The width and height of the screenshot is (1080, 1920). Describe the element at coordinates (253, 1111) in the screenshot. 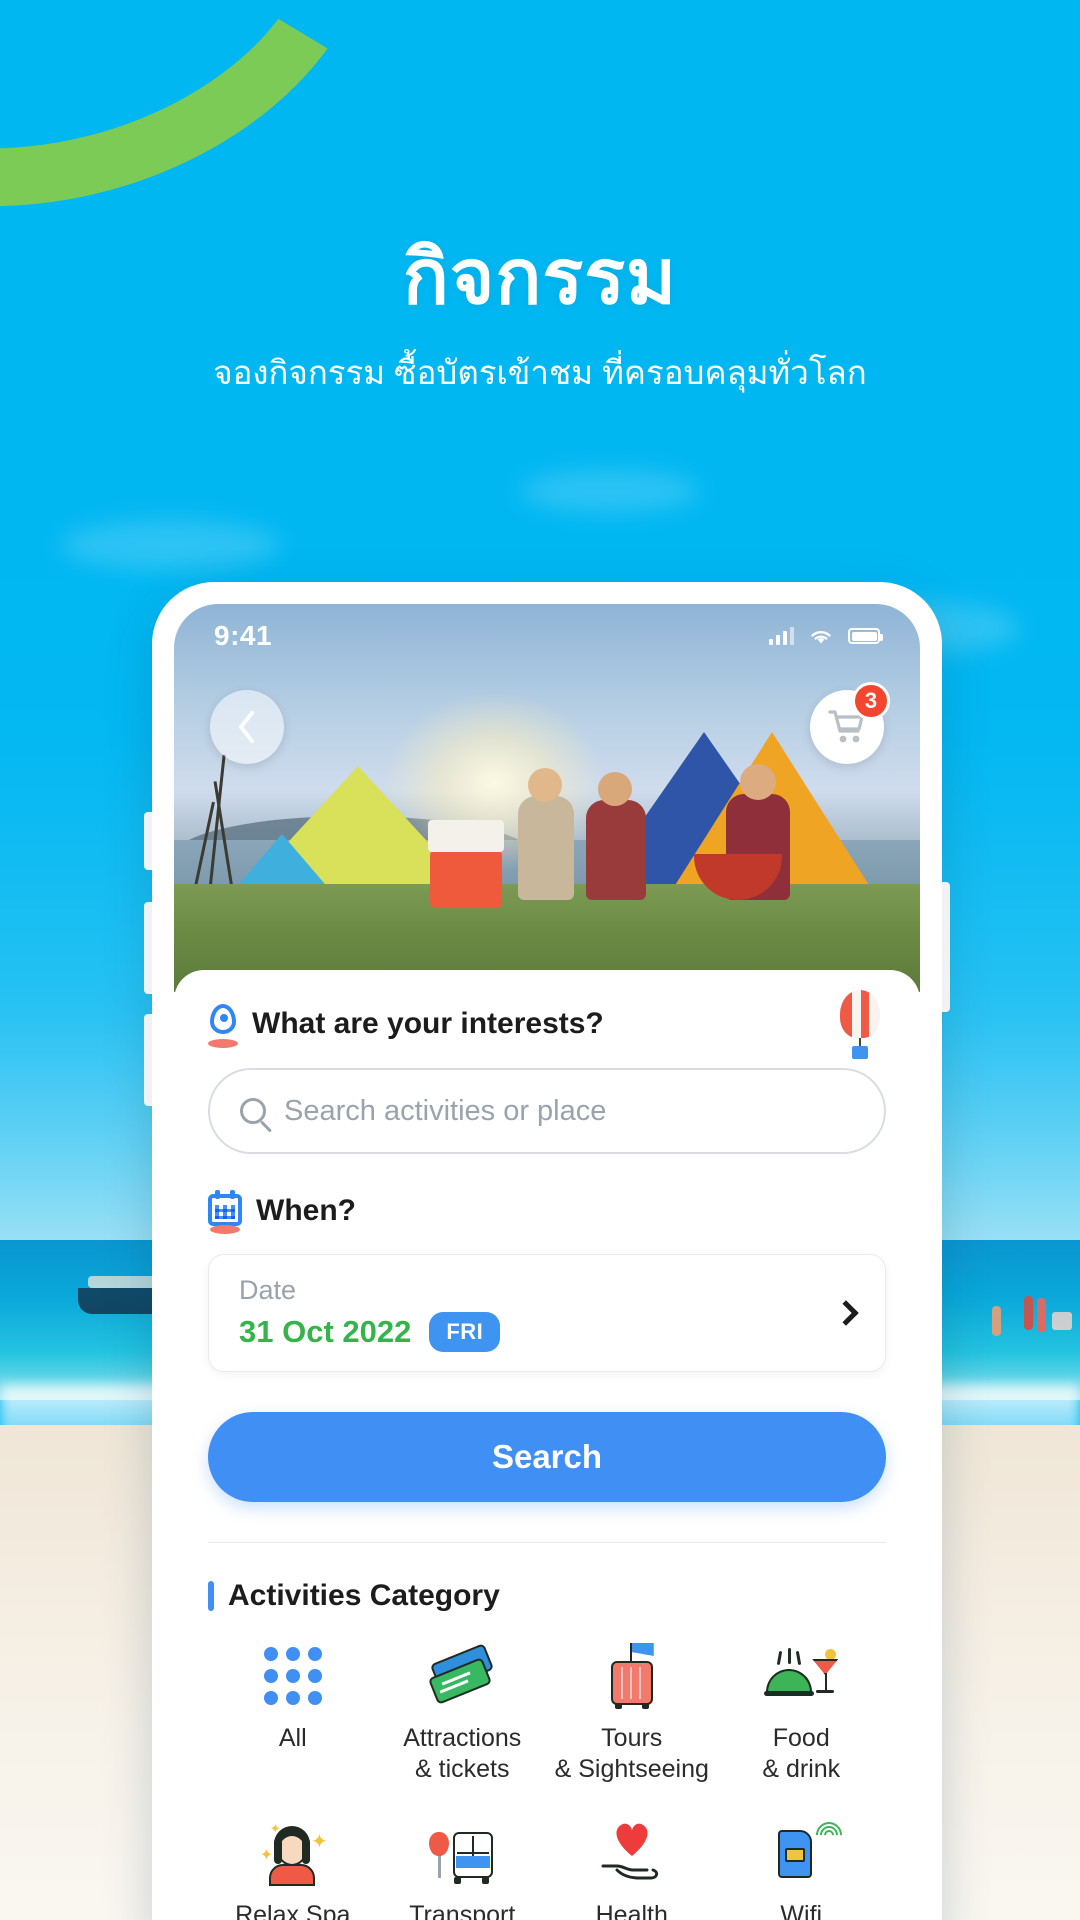

I see `search-icon` at that location.